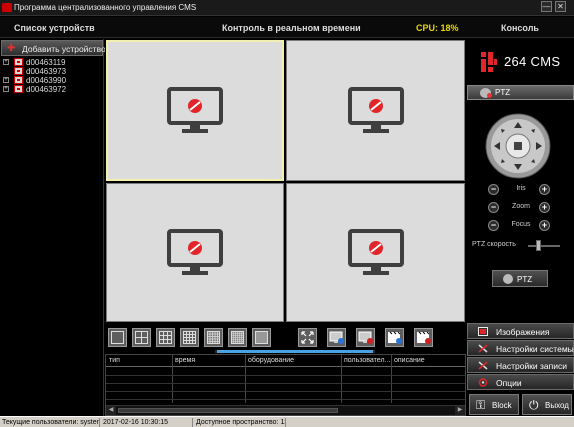  I want to click on record-settings-button: Настройки записи, so click(520, 365).